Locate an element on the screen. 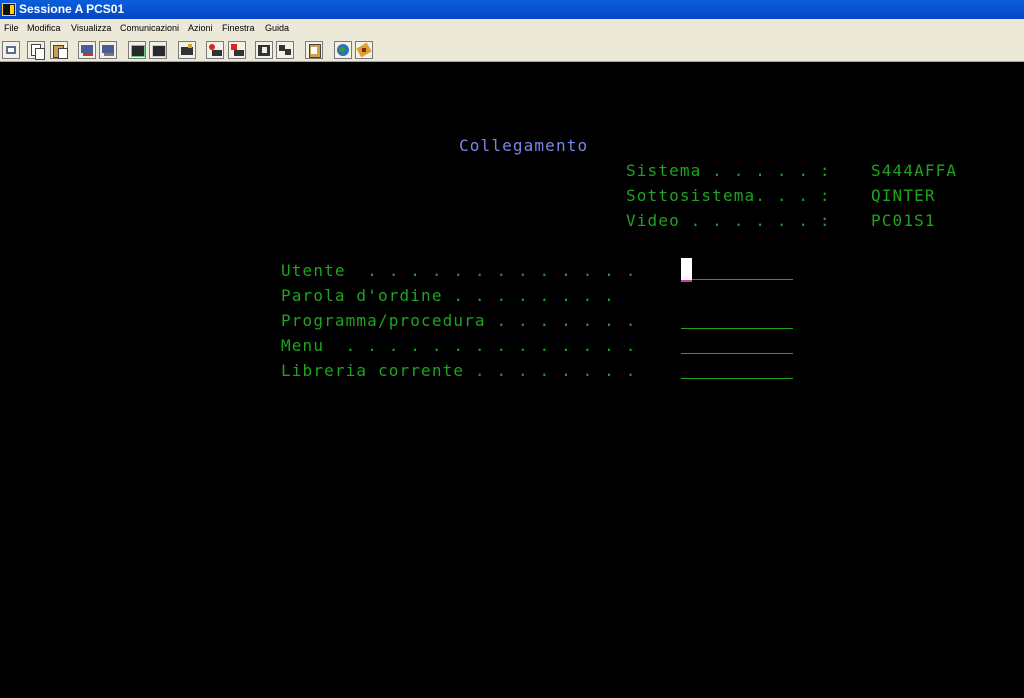 The height and width of the screenshot is (698, 1024). stop-icon is located at coordinates (237, 50).